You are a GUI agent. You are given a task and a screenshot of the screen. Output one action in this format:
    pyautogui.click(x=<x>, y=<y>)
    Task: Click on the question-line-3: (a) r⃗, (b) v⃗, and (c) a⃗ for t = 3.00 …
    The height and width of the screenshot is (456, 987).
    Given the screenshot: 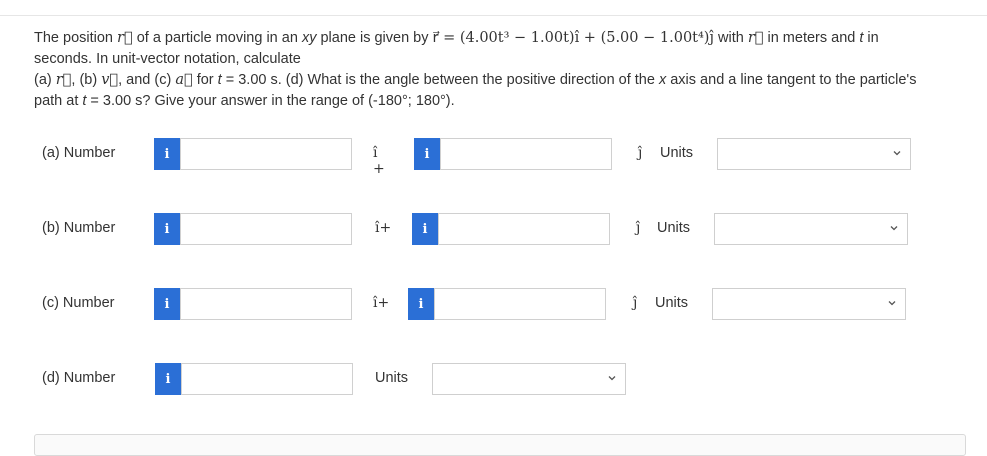 What is the action you would take?
    pyautogui.click(x=475, y=80)
    